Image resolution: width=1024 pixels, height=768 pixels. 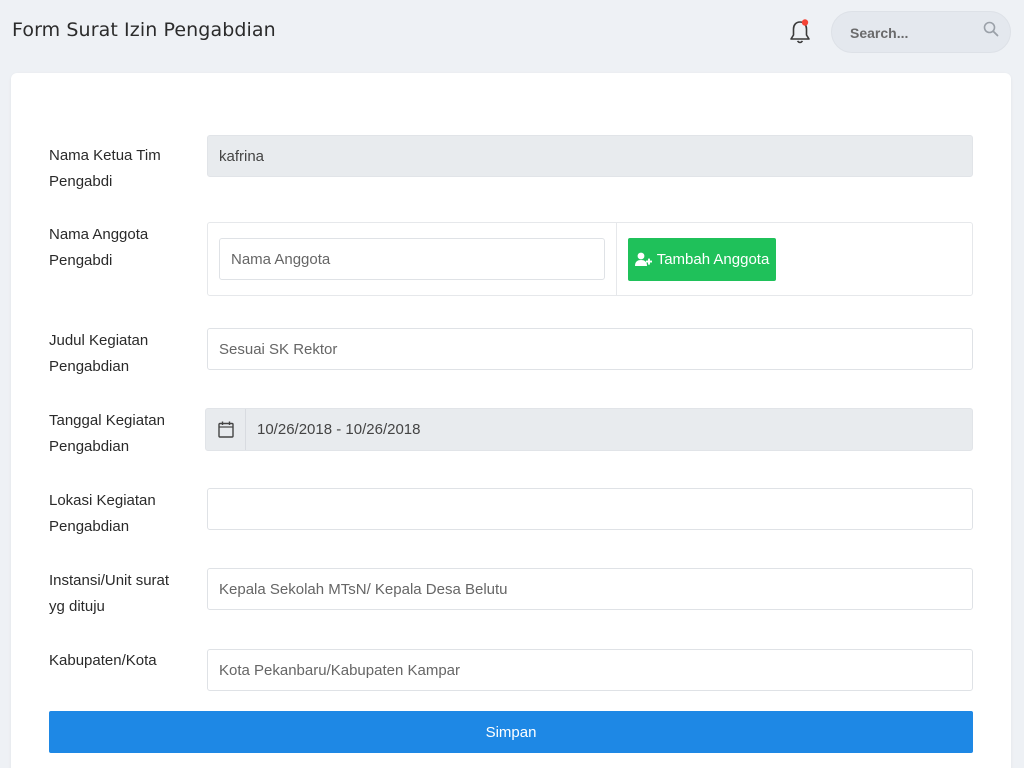 What do you see at coordinates (107, 433) in the screenshot?
I see `tanggal-label: Tanggal Kegiatan Pengabdian` at bounding box center [107, 433].